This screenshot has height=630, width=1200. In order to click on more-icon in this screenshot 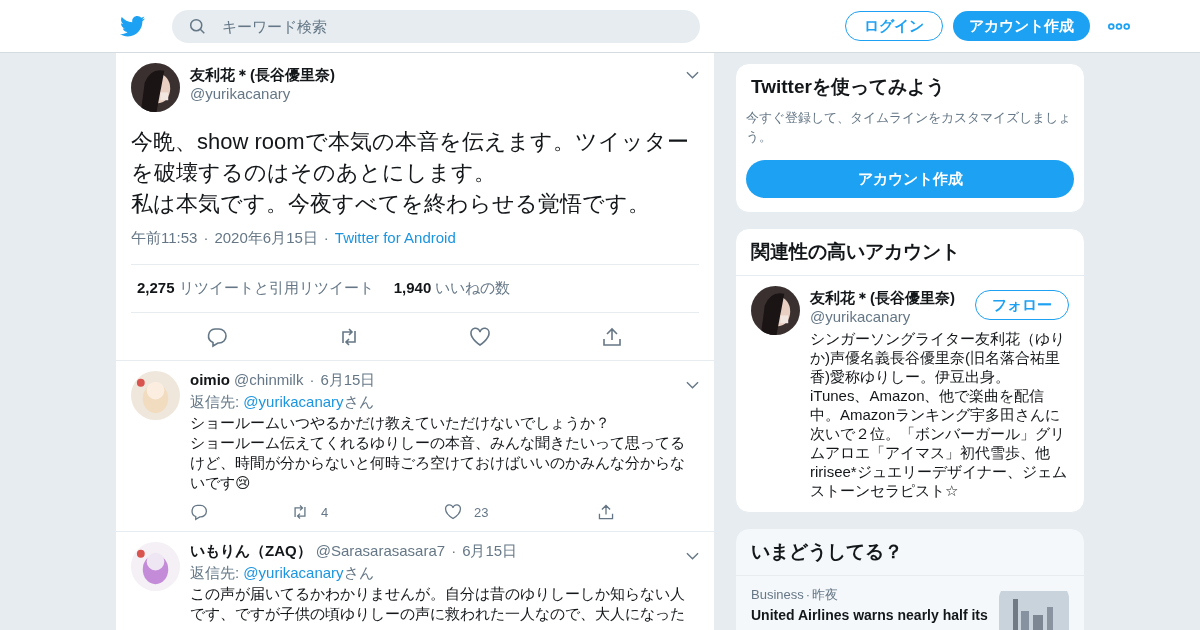, I will do `click(1119, 26)`.